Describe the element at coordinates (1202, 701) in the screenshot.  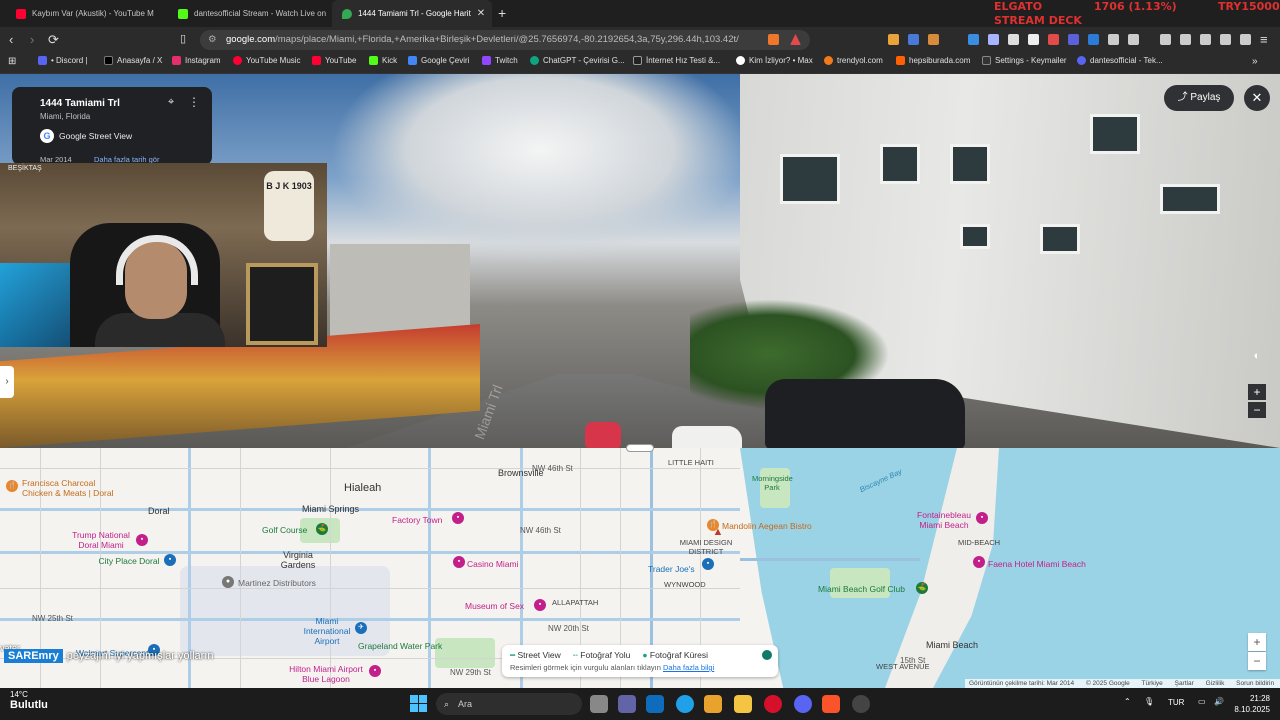
I see `network-icon: ▭` at that location.